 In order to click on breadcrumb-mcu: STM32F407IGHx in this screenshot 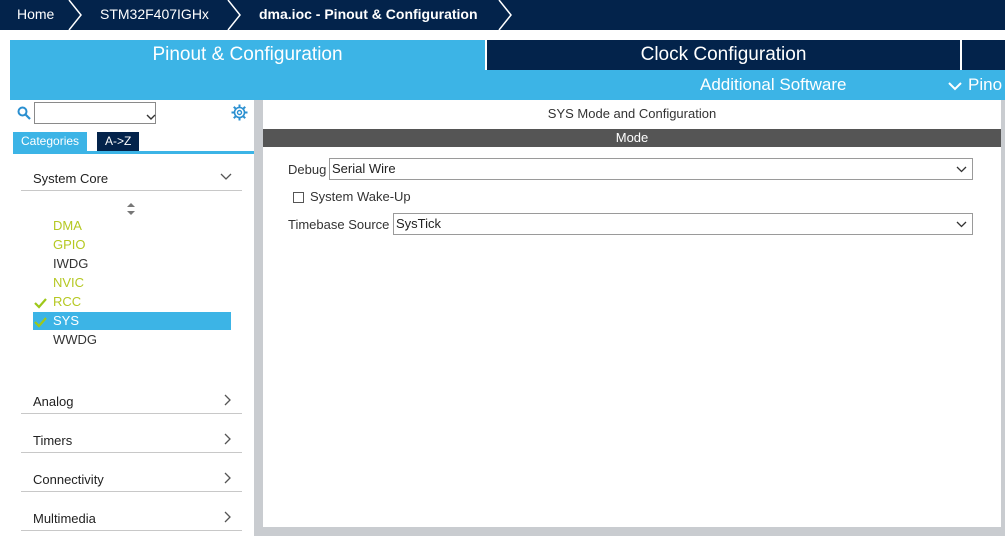, I will do `click(154, 15)`.